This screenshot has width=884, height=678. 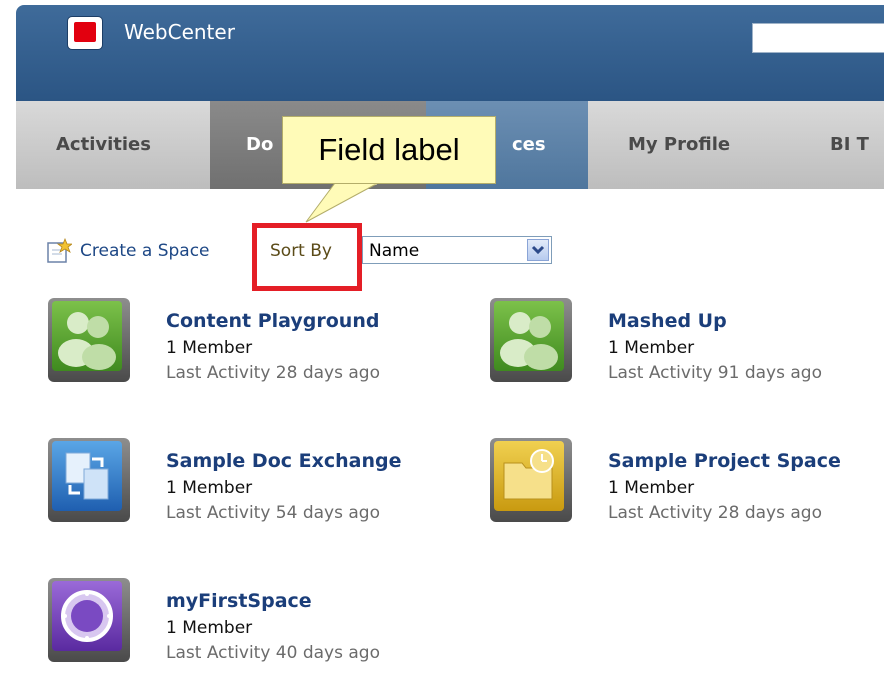 I want to click on space-name-link: myFirstSpace, so click(x=239, y=601).